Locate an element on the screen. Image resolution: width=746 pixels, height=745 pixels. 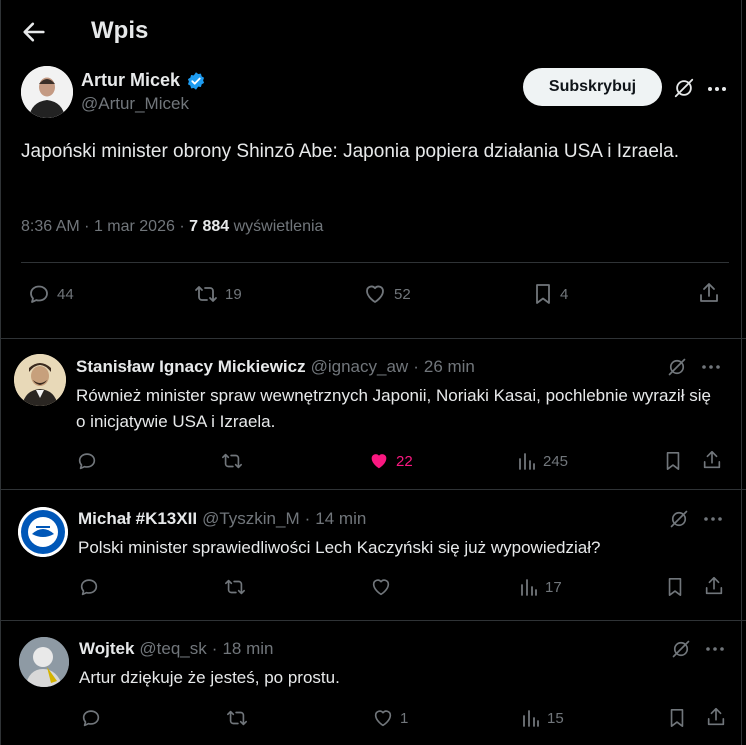
like-button: 1 is located at coordinates (390, 718).